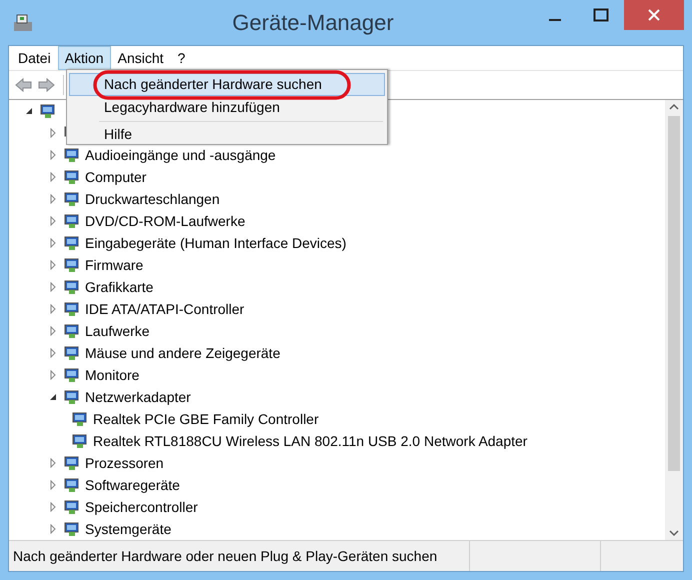 This screenshot has width=692, height=580. I want to click on menu-entry: Legacyhardware hinzufügen, so click(227, 107).